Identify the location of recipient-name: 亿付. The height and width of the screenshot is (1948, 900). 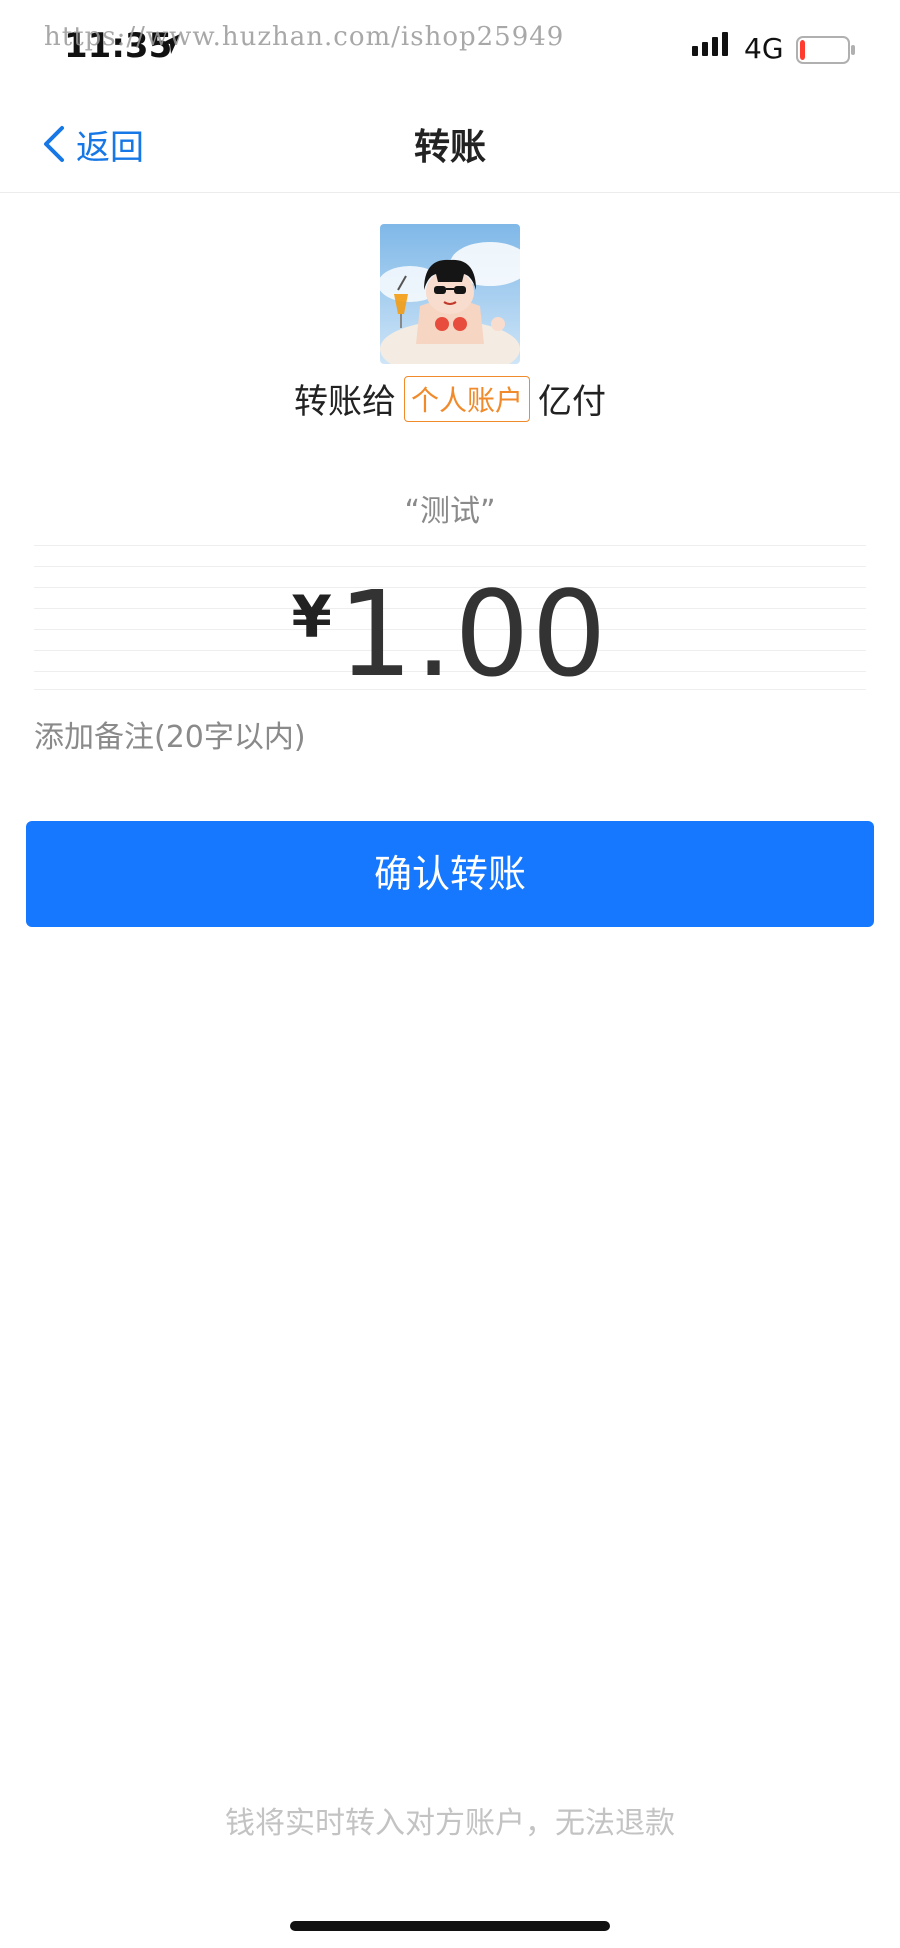
(572, 402).